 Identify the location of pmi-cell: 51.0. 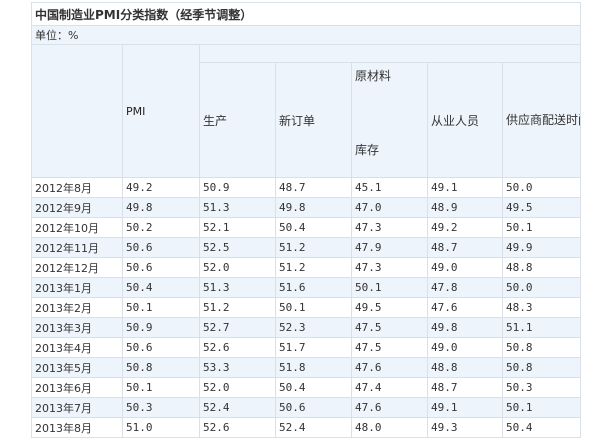
(161, 427).